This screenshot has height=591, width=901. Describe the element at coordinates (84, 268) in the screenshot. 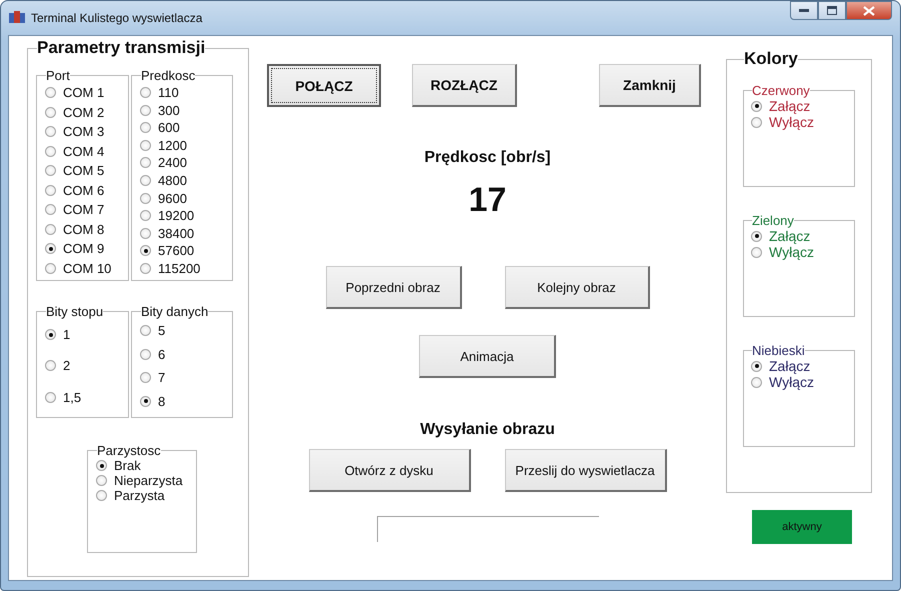

I see `radio-option: COM 10` at that location.